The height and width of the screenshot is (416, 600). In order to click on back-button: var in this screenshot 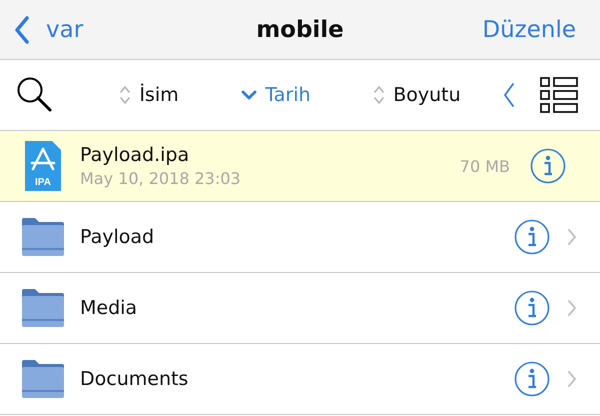, I will do `click(49, 30)`.